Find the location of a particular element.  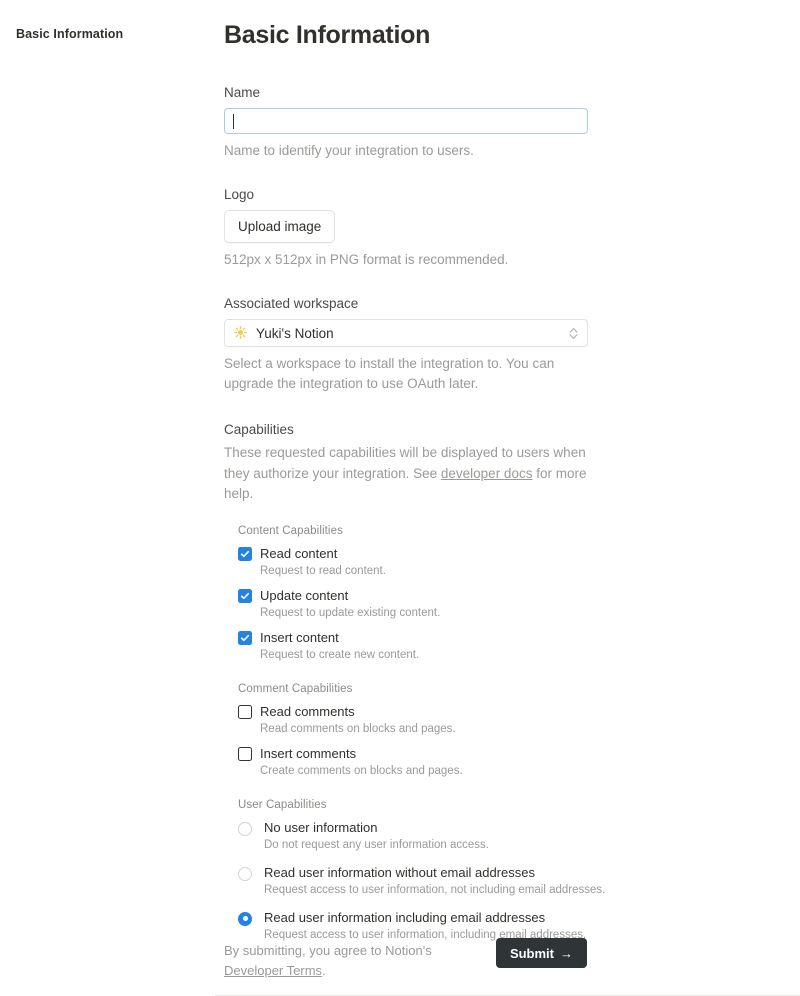

name-input is located at coordinates (406, 121).